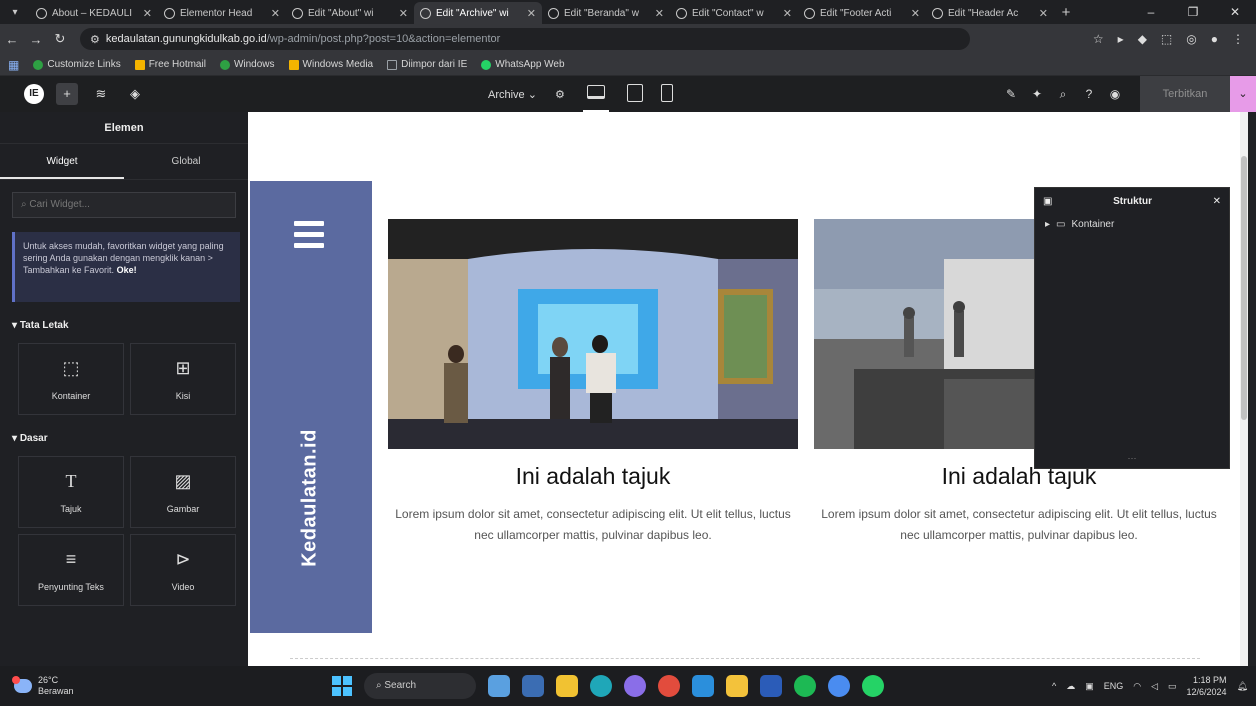 The height and width of the screenshot is (706, 1256). I want to click on tray-chevron-icon: ^, so click(1054, 686).